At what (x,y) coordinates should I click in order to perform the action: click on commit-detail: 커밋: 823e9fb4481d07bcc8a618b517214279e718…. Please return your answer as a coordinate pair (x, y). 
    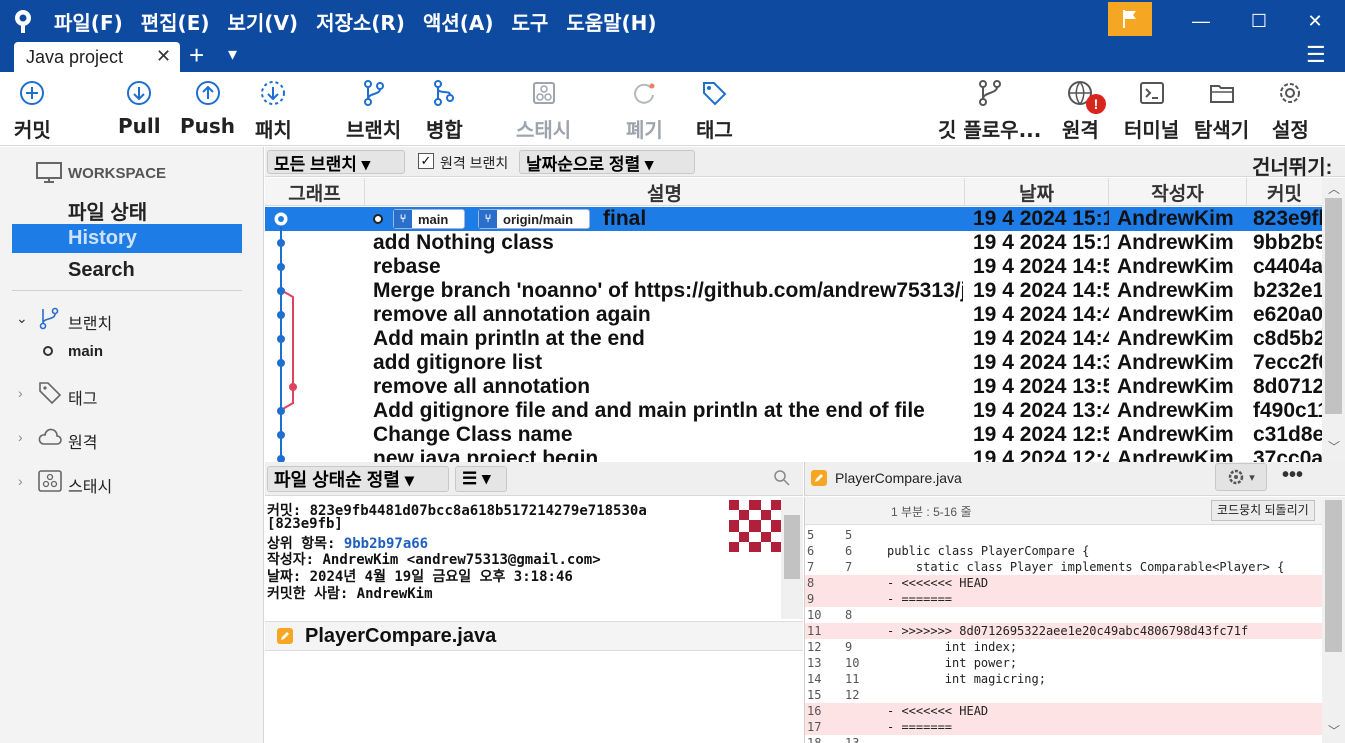
    Looking at the image, I should click on (534, 558).